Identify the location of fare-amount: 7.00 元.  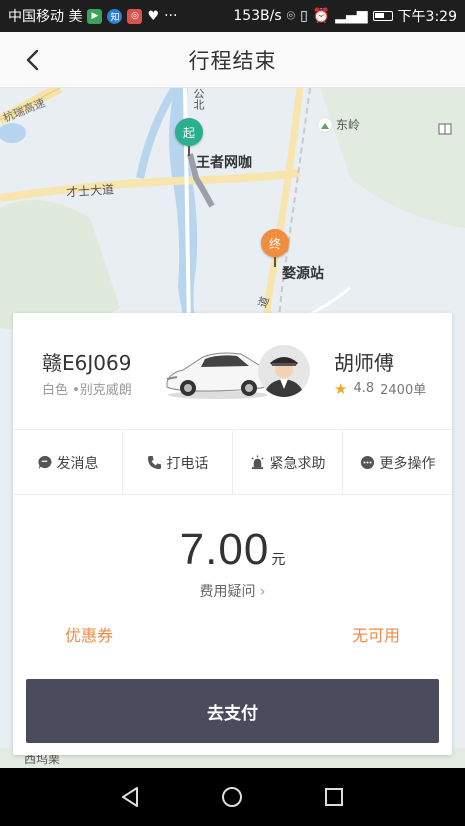
(232, 550).